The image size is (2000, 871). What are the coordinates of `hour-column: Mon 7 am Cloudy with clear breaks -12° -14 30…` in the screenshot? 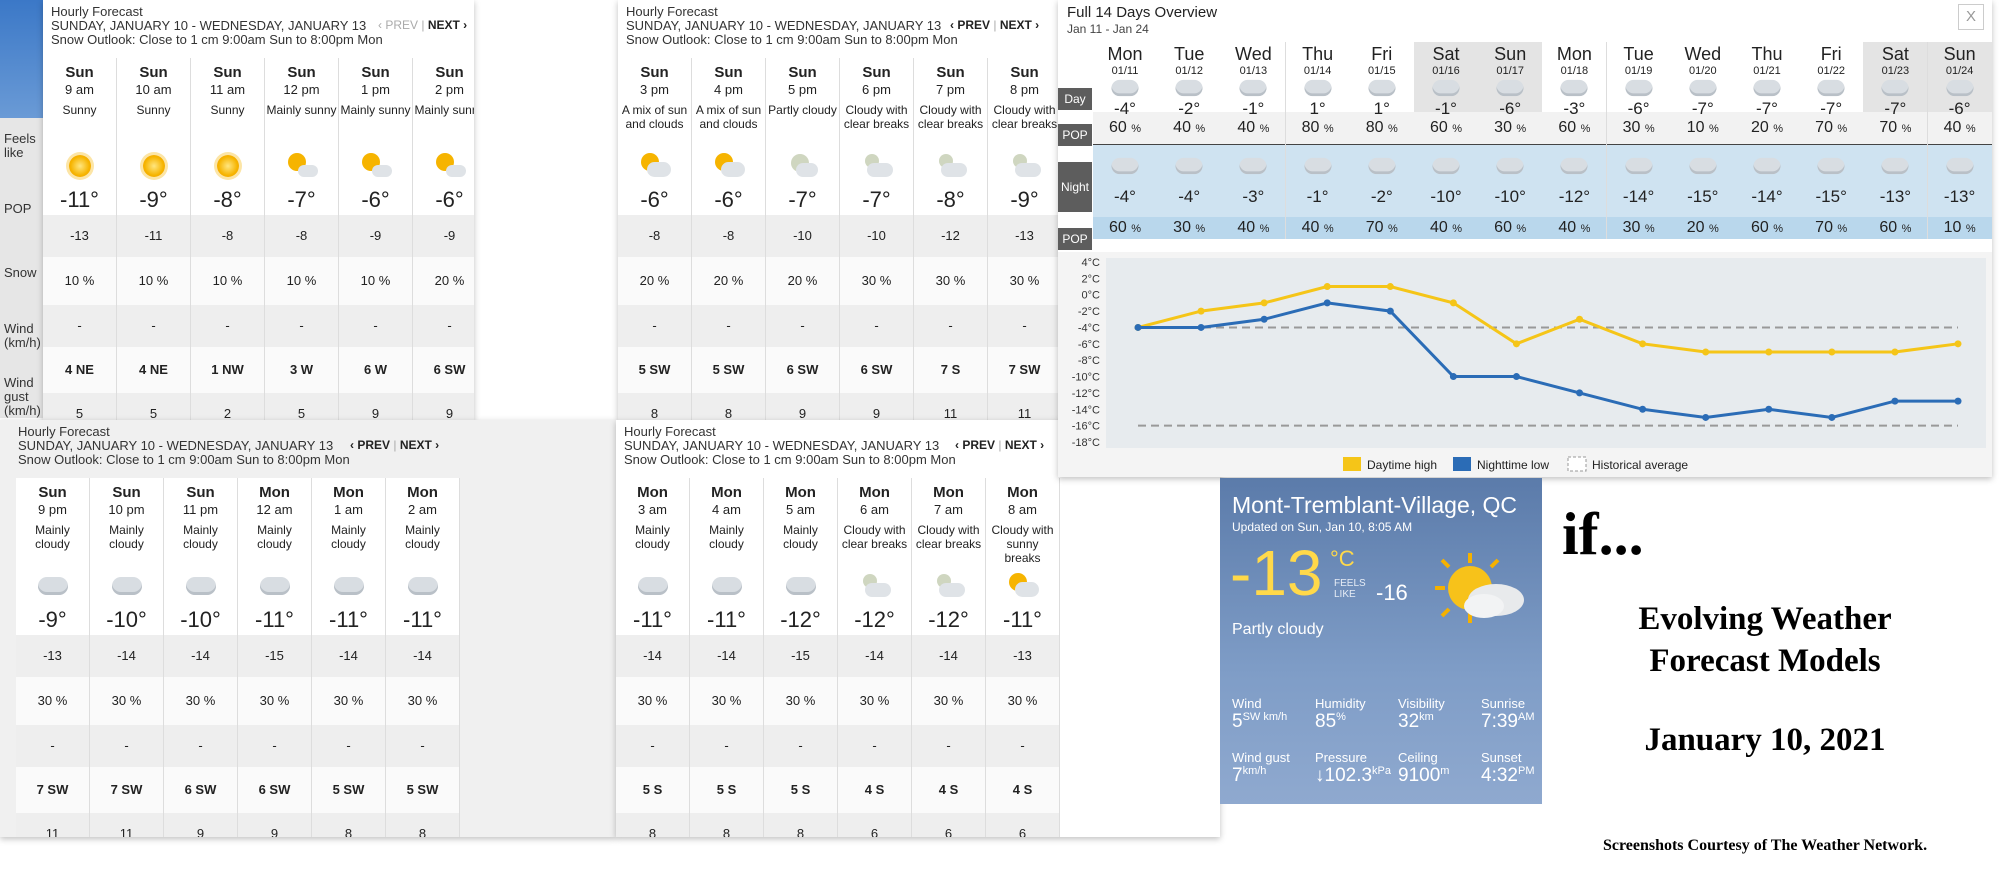 It's located at (949, 657).